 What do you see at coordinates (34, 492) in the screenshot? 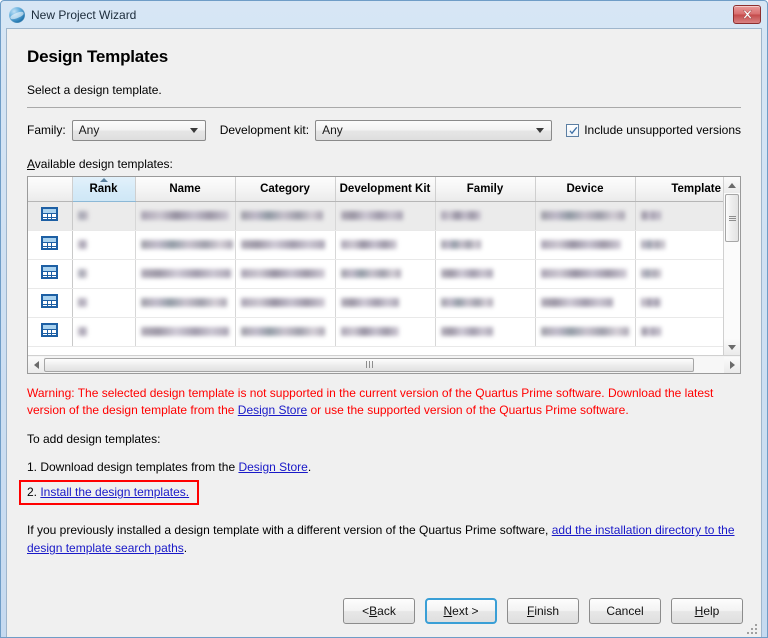
I see `step-2-prefix: 2.` at bounding box center [34, 492].